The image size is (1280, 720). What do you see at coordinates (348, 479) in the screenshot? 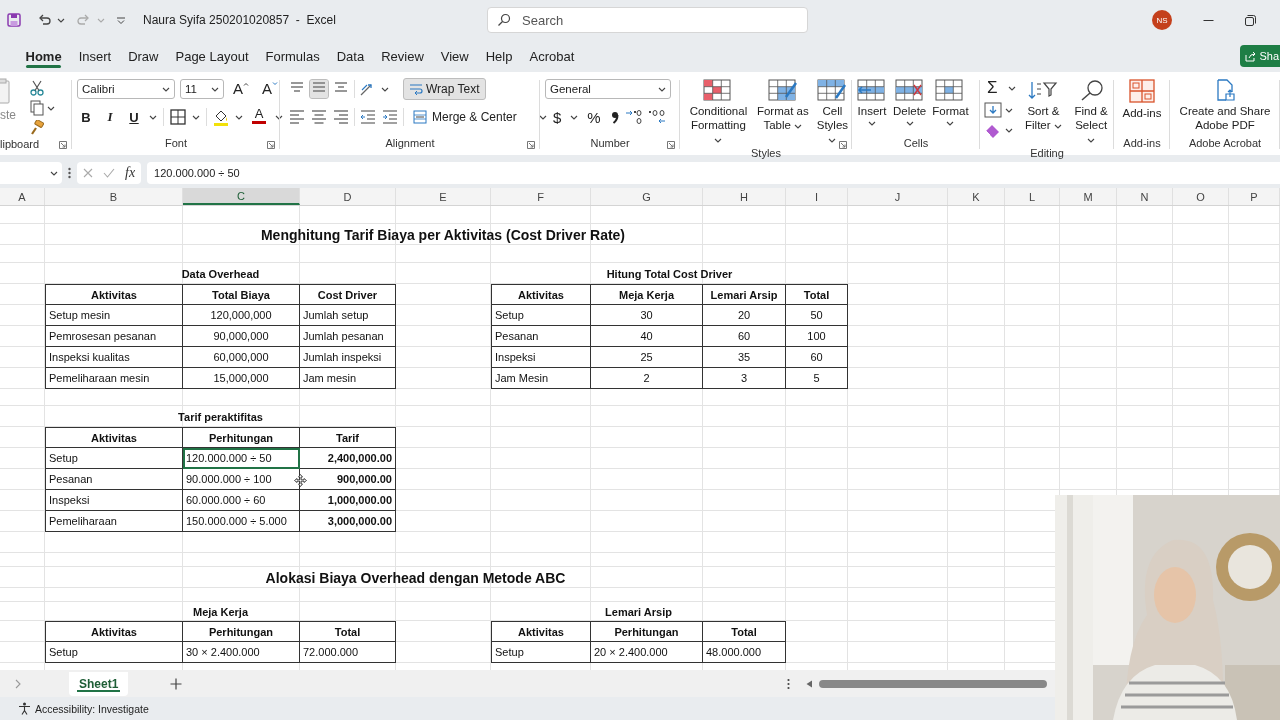
I see `table-cell: 900,000.00` at bounding box center [348, 479].